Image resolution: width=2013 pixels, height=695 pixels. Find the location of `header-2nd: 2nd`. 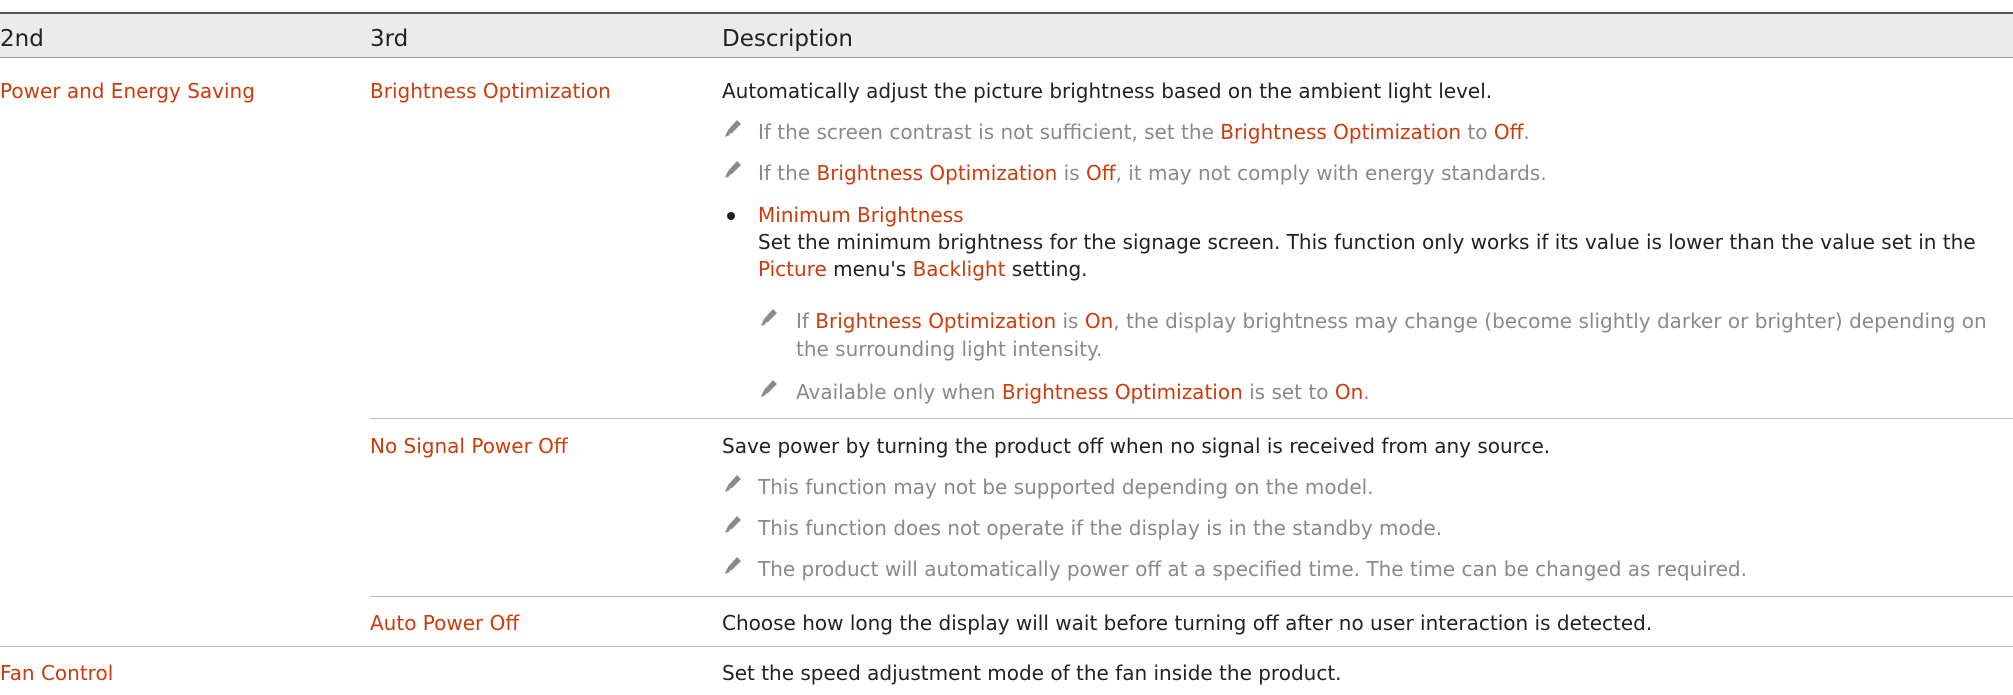

header-2nd: 2nd is located at coordinates (22, 39).